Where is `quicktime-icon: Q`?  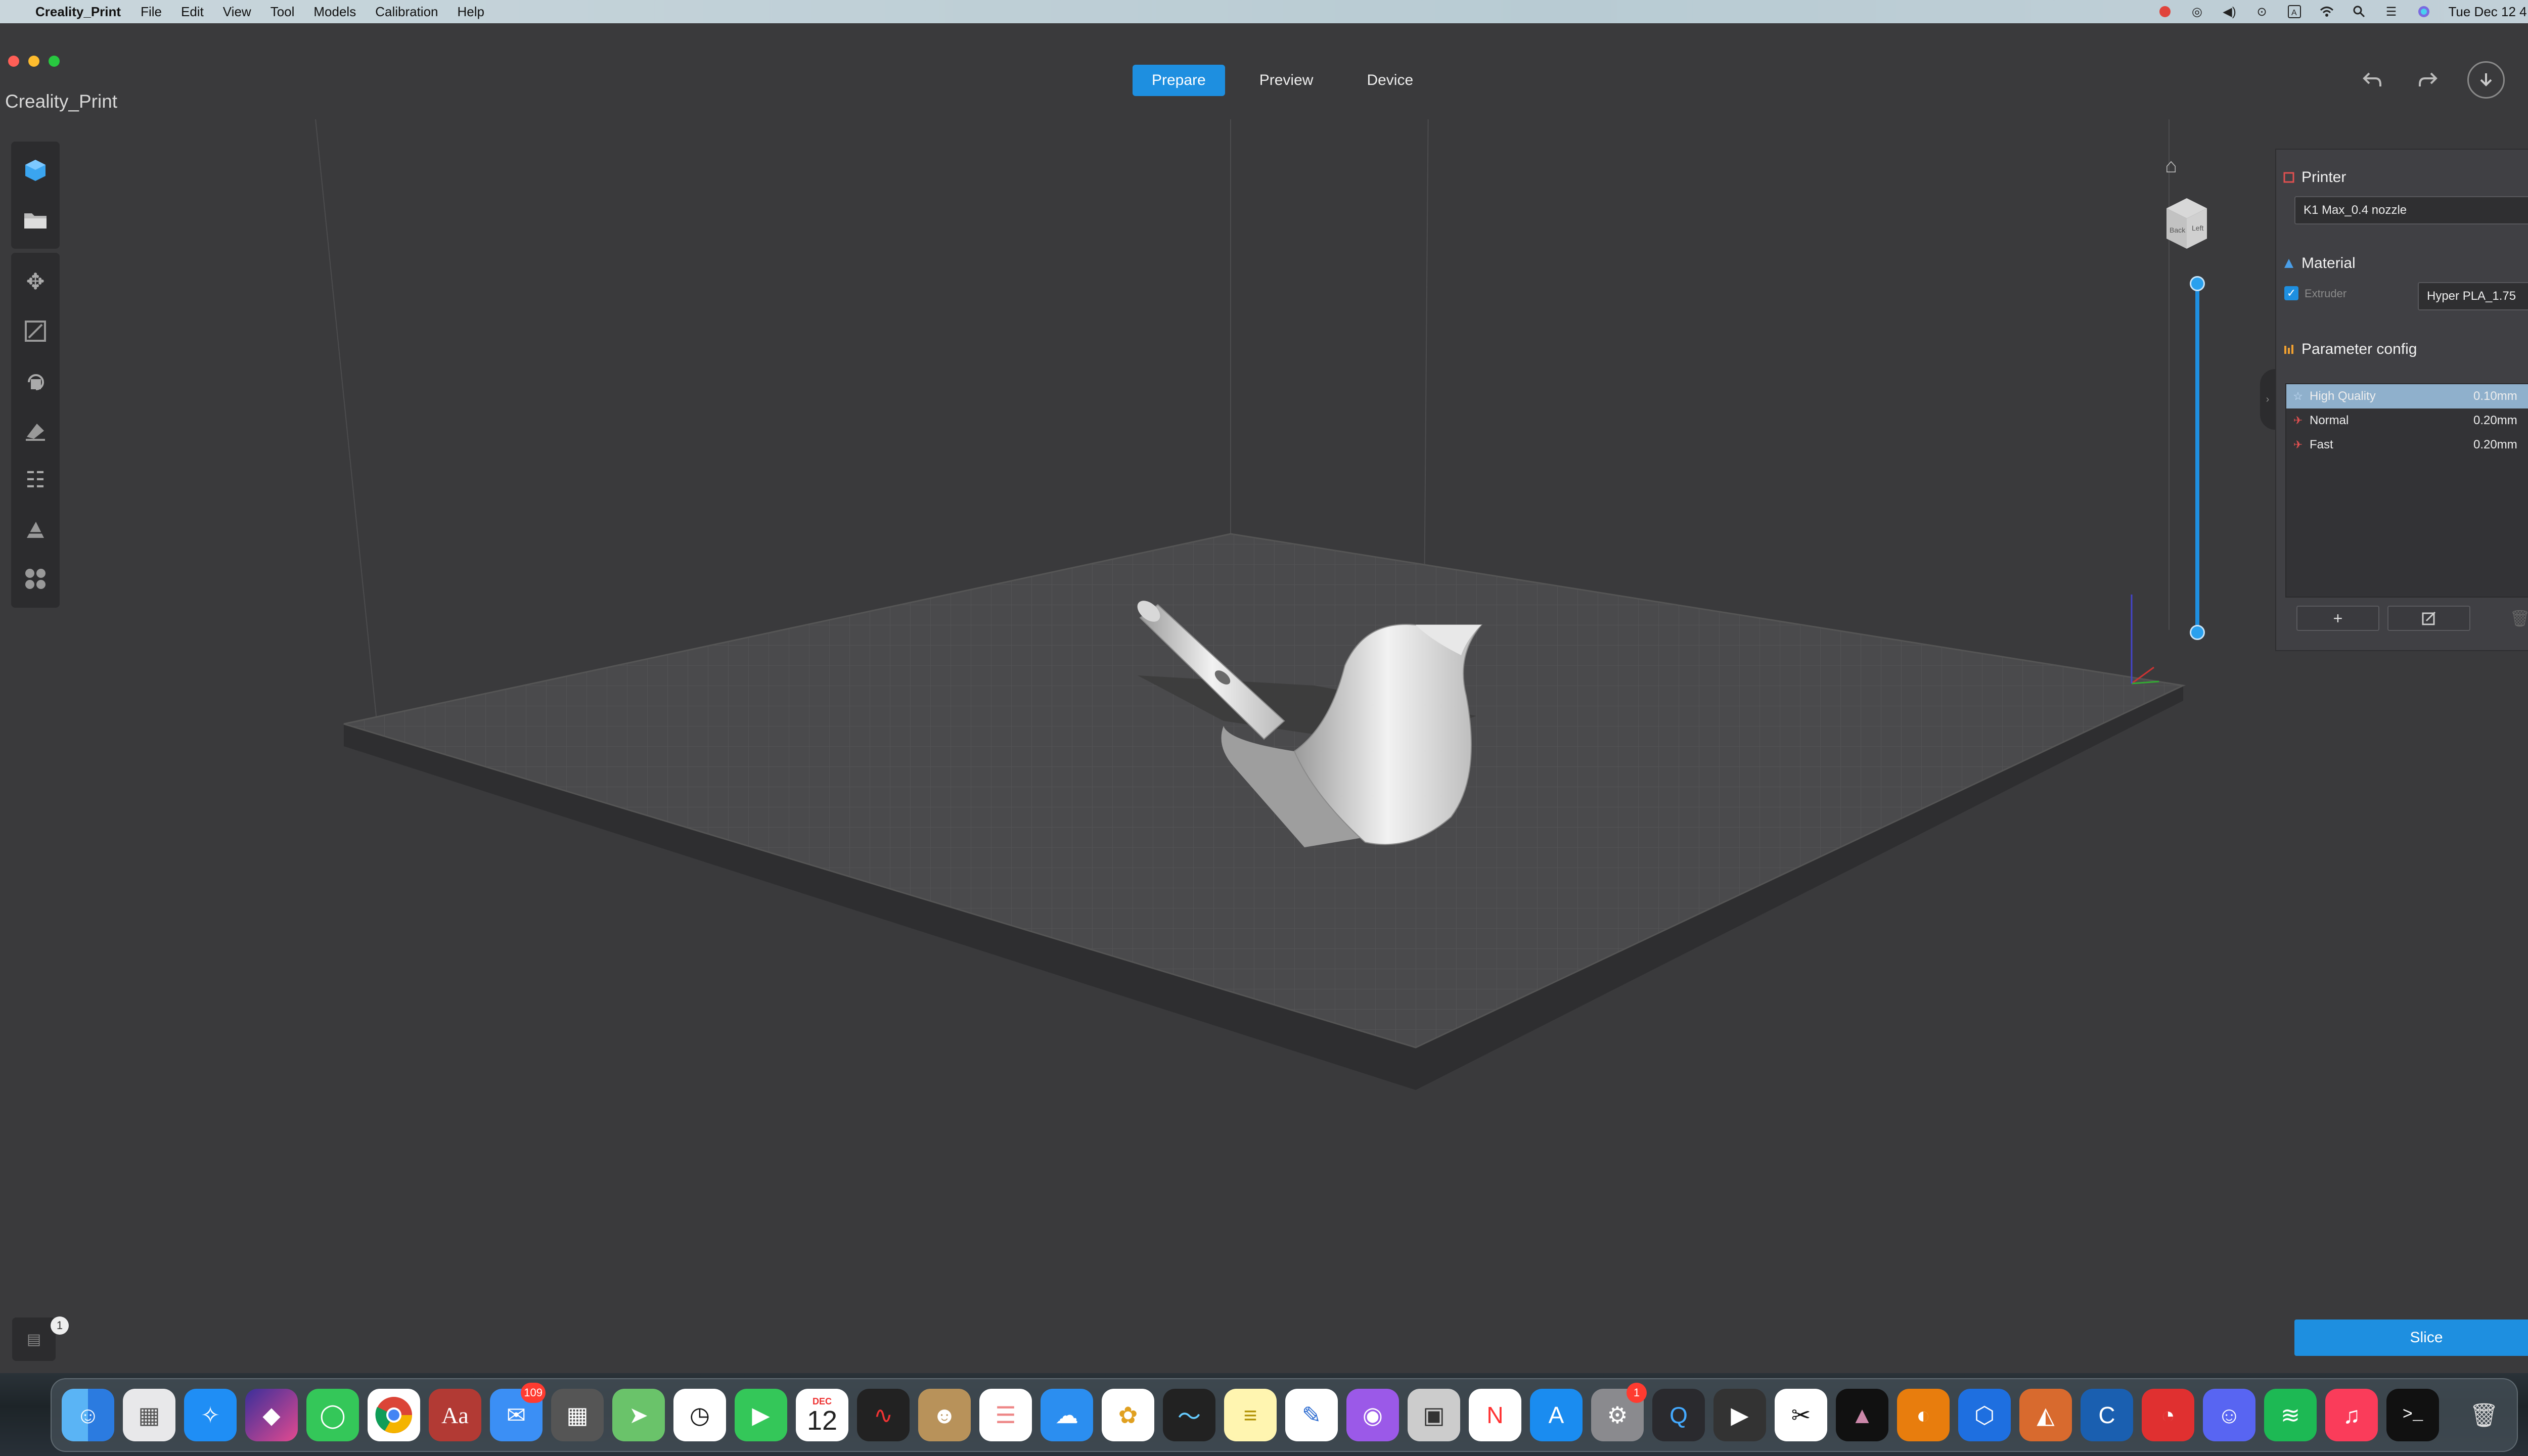
quicktime-icon: Q is located at coordinates (1679, 1415).